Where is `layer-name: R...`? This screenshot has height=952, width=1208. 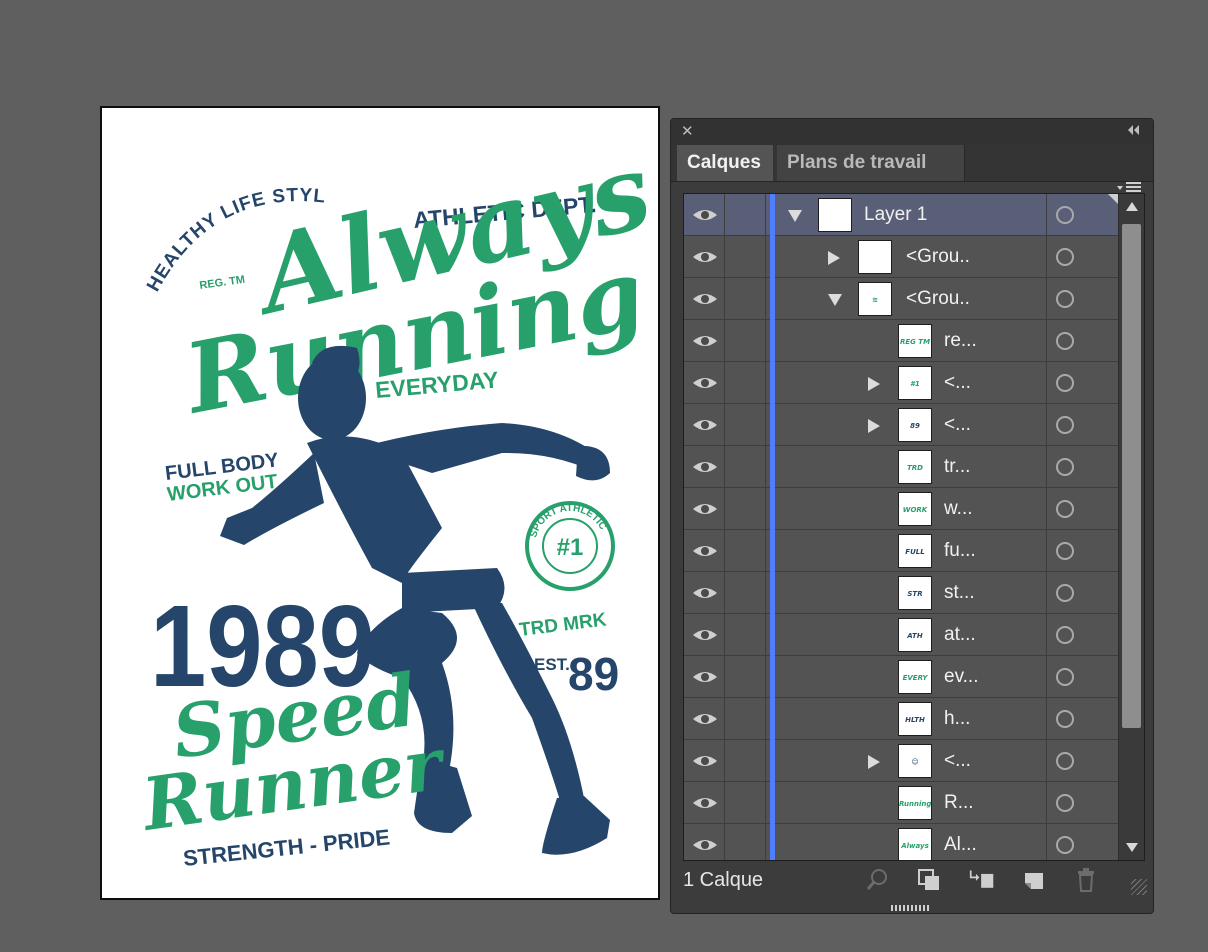
layer-name: R... is located at coordinates (959, 803).